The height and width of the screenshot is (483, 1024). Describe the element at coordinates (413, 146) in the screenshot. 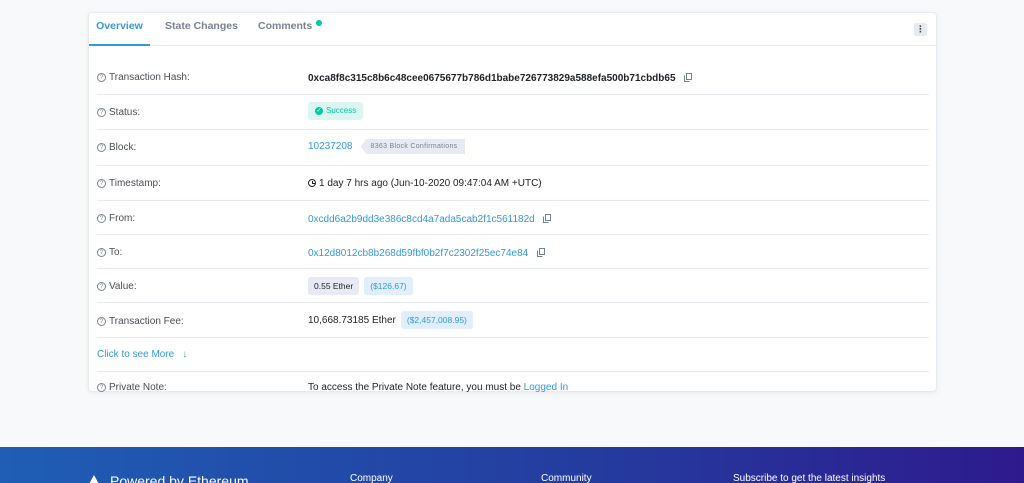

I see `block-confirmations-badge: 8363 Block Confirmations` at that location.